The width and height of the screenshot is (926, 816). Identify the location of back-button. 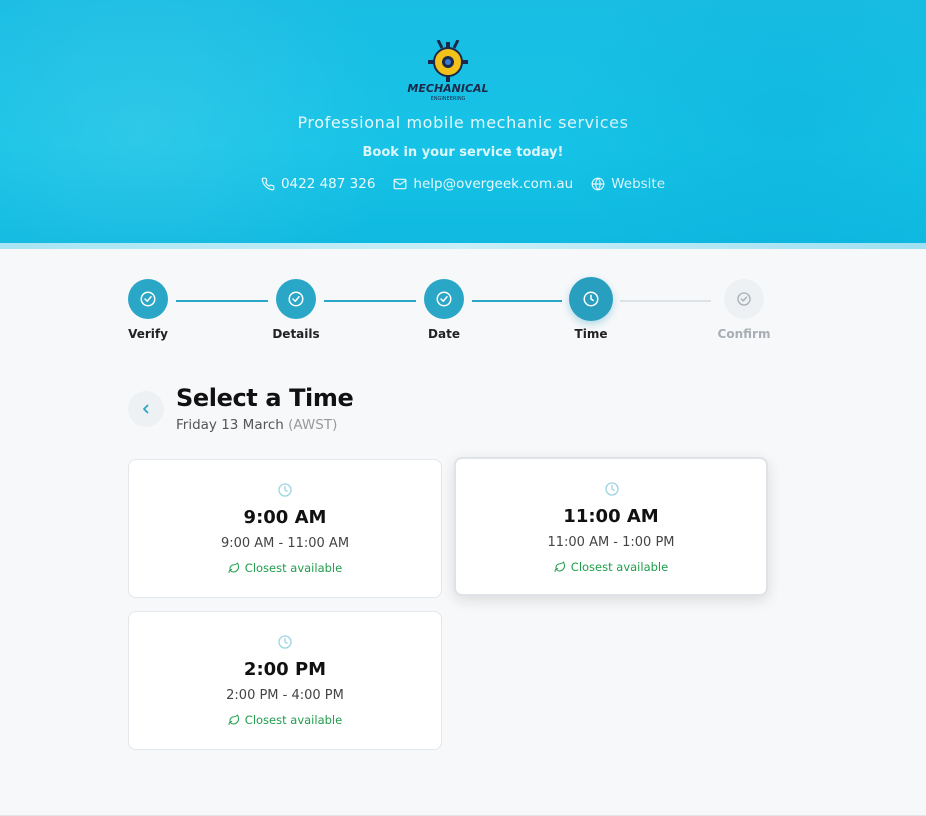
(146, 409).